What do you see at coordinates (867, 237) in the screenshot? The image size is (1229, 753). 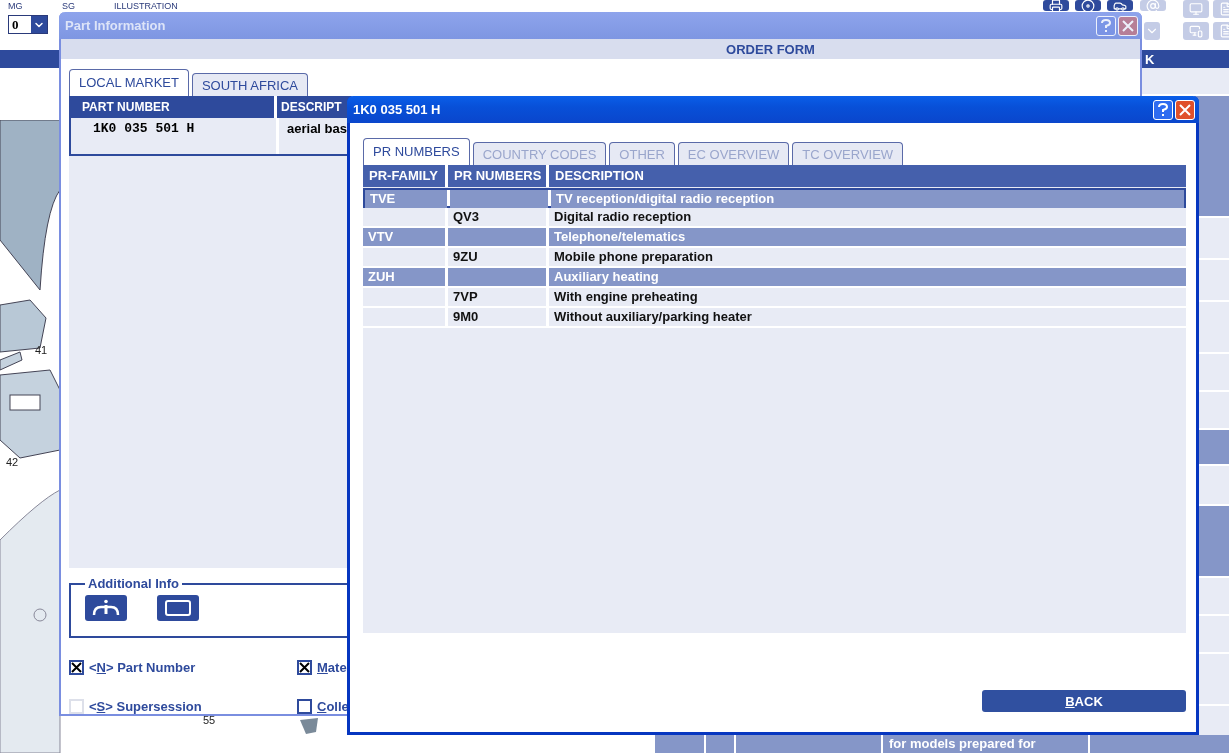 I see `table-cell: Telephone/telematics` at bounding box center [867, 237].